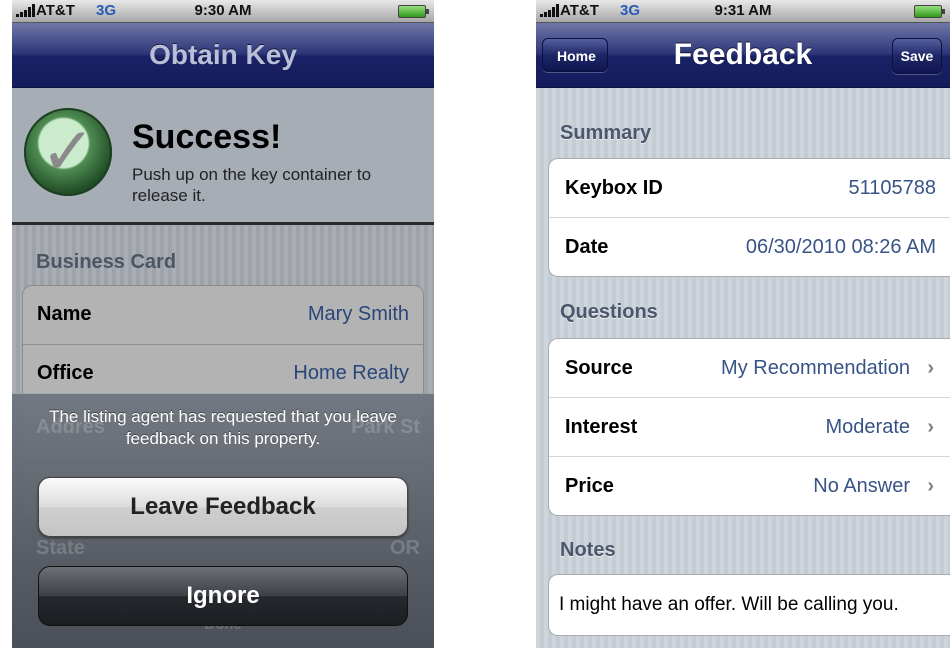 The image size is (950, 648). Describe the element at coordinates (106, 262) in the screenshot. I see `section-title-business-card: Business Card` at that location.